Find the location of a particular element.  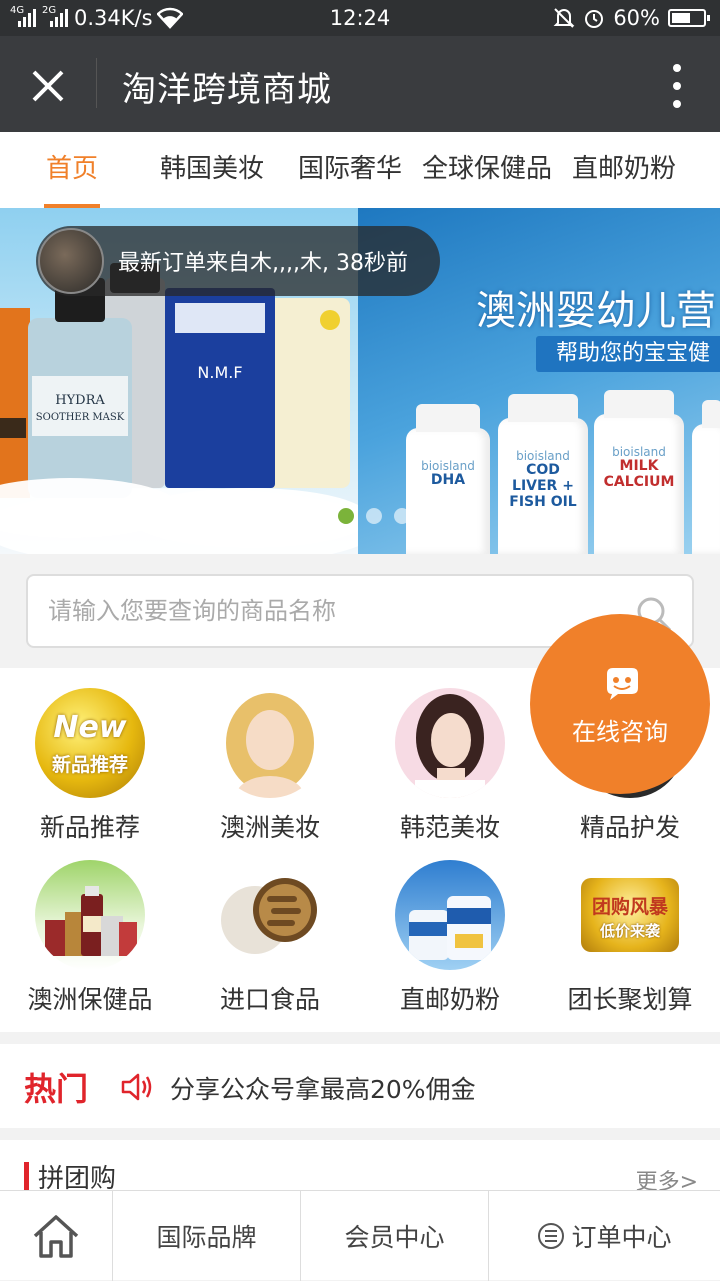

order-notice: 最新订单来自木,,,,木, 38秒前 is located at coordinates (238, 261).